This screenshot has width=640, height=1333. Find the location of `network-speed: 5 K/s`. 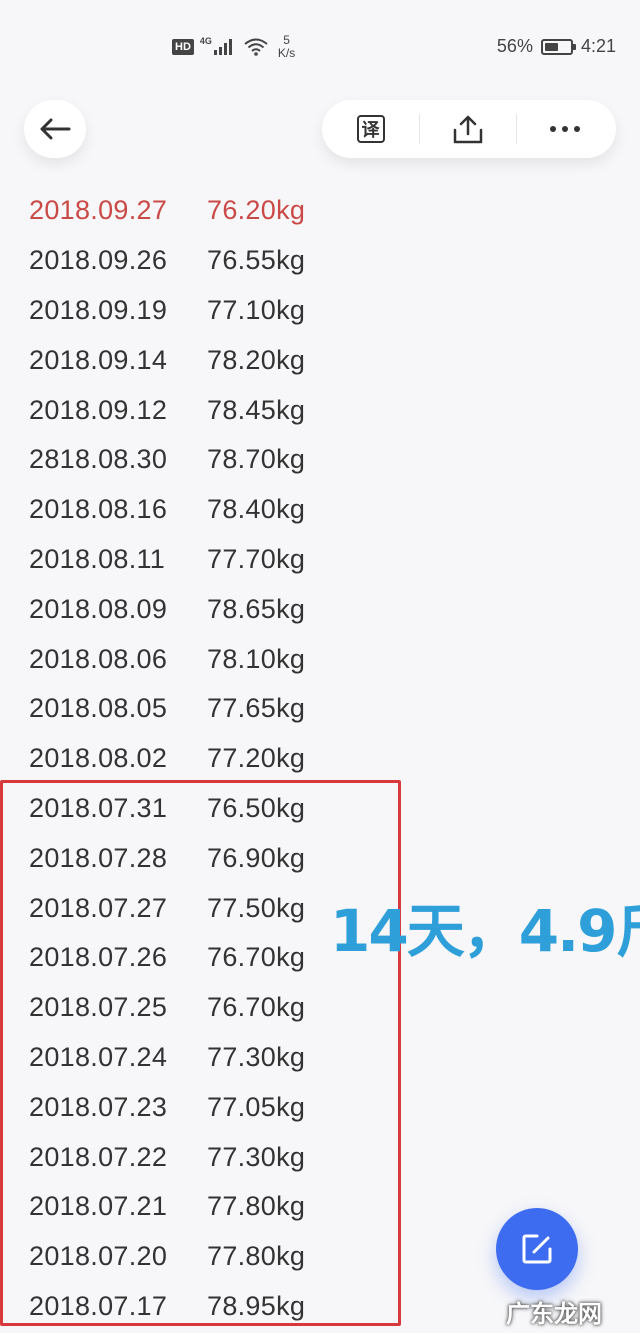

network-speed: 5 K/s is located at coordinates (286, 47).